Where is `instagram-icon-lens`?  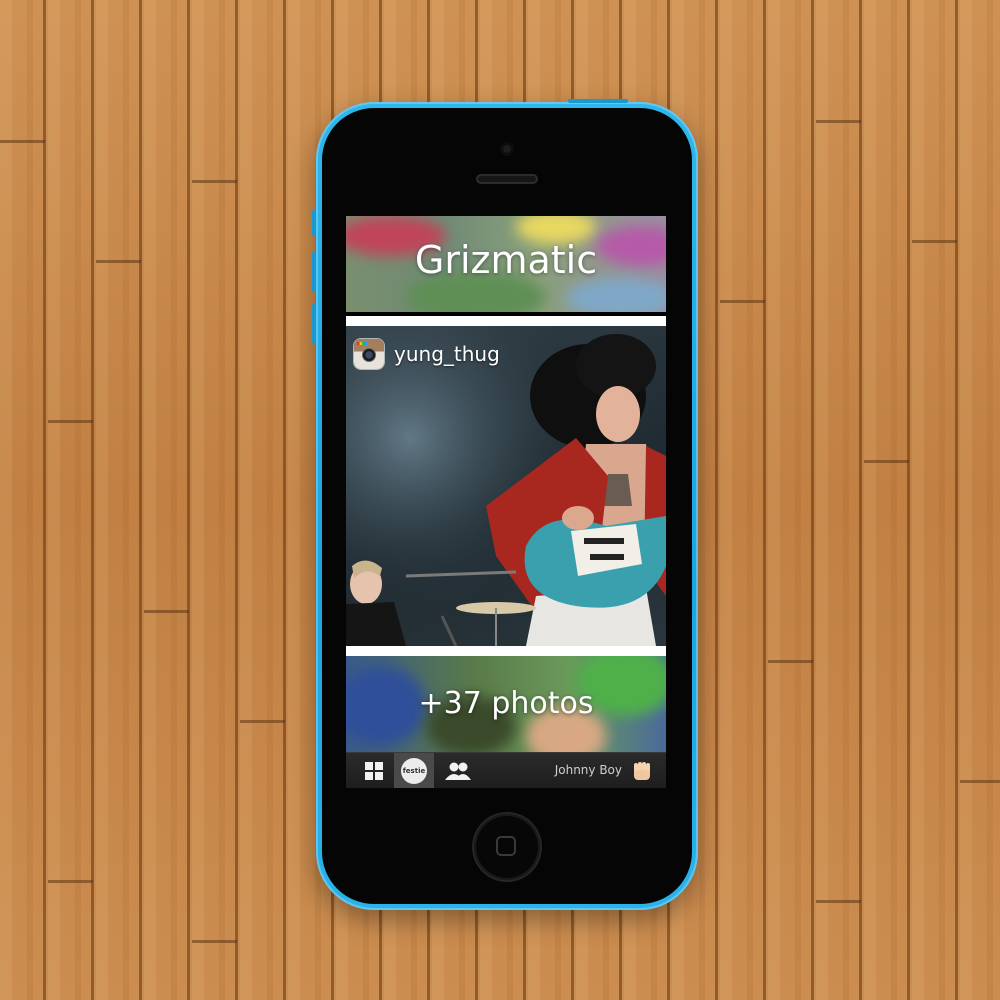
instagram-icon-lens is located at coordinates (369, 355).